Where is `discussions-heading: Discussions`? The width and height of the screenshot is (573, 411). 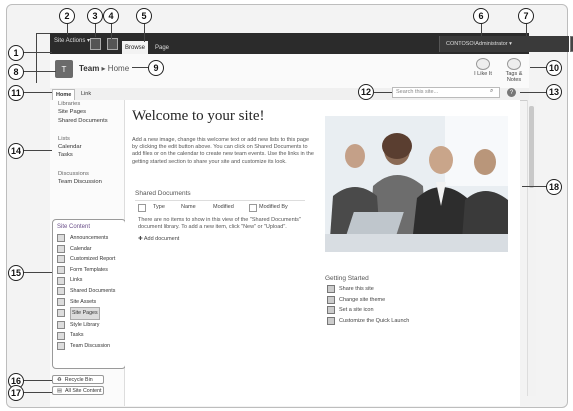 discussions-heading: Discussions is located at coordinates (83, 174).